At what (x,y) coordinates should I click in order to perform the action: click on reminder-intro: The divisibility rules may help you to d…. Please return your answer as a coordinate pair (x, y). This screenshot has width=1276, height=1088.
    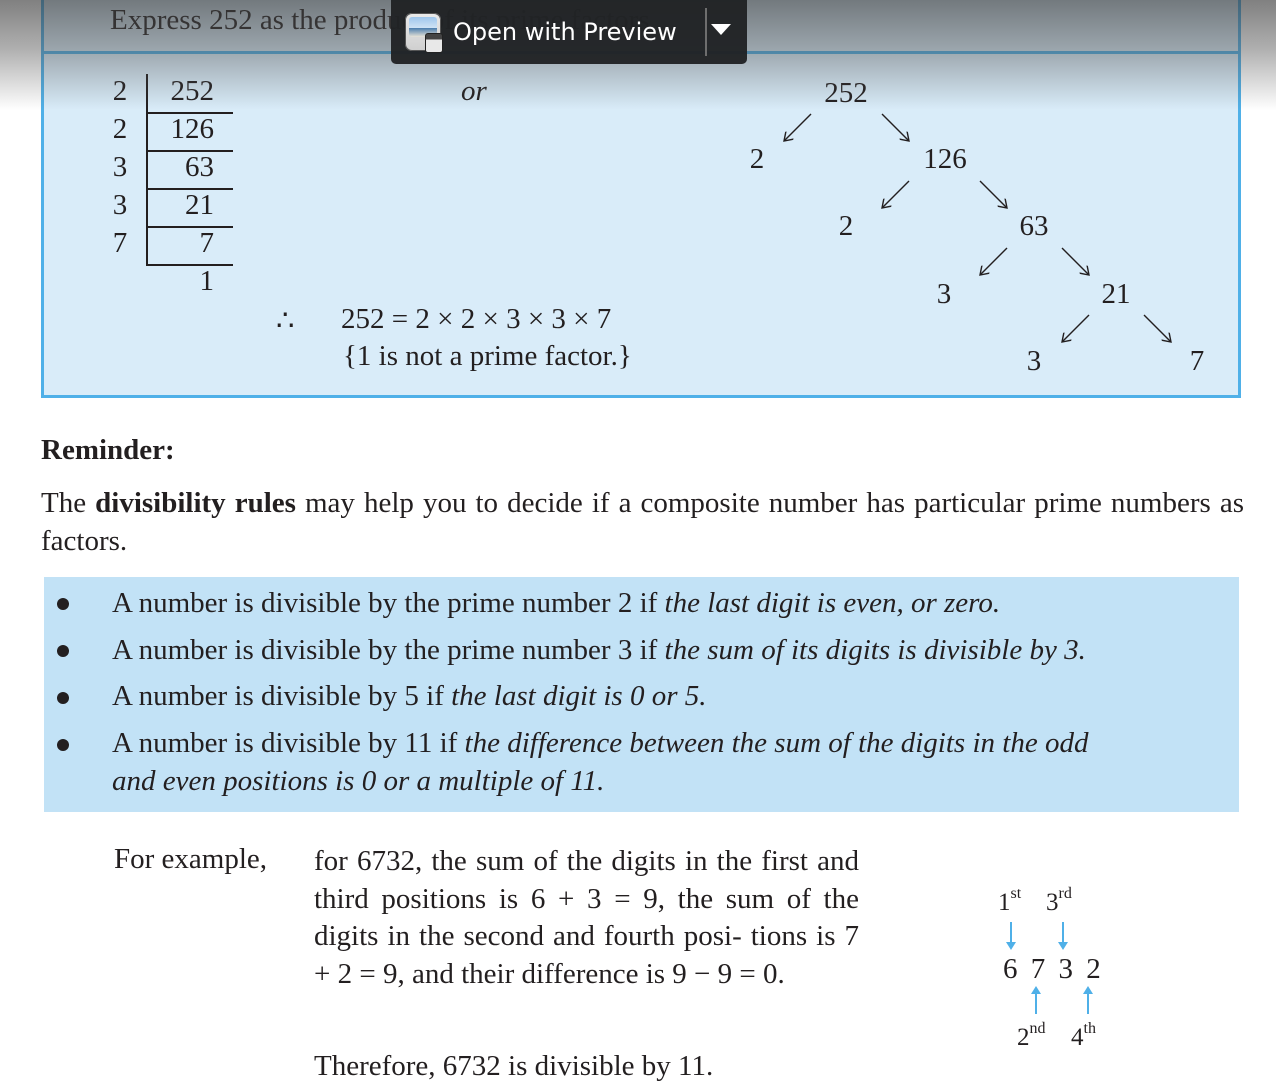
    Looking at the image, I should click on (642, 522).